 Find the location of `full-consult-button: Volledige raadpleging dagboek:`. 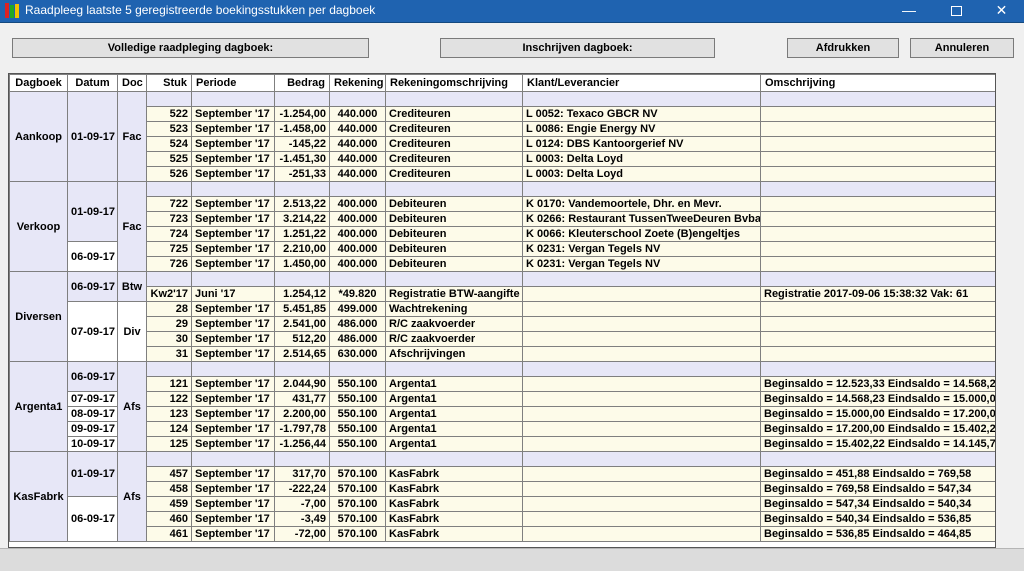

full-consult-button: Volledige raadpleging dagboek: is located at coordinates (190, 48).